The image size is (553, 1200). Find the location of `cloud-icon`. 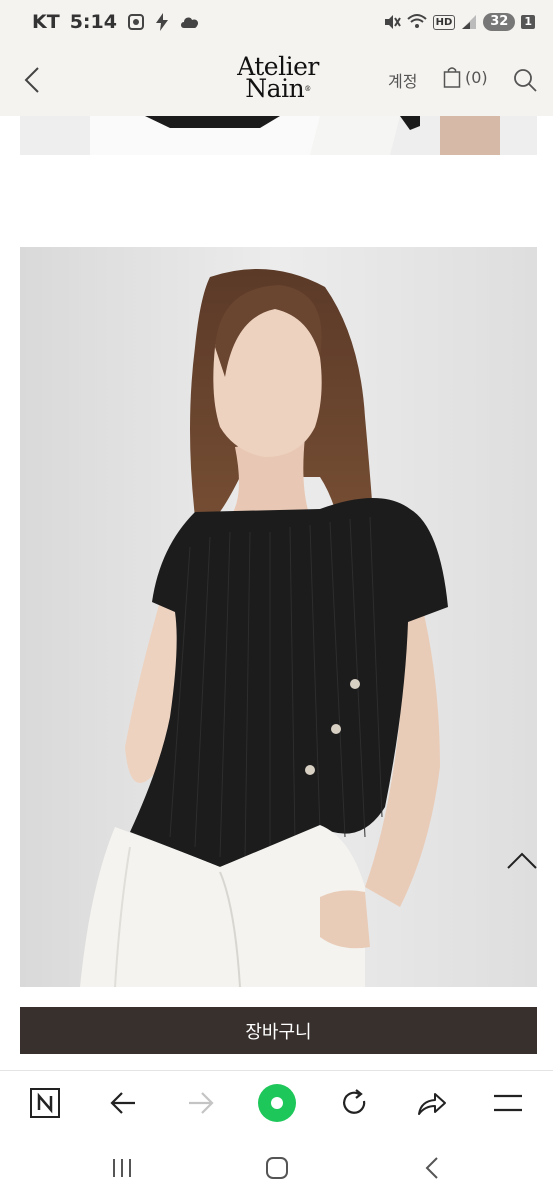

cloud-icon is located at coordinates (190, 22).